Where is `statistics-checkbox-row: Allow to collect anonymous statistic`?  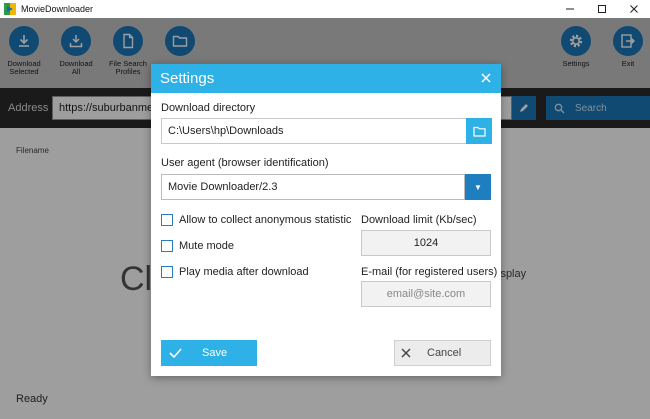
statistics-checkbox-row: Allow to collect anonymous statistic is located at coordinates (256, 220).